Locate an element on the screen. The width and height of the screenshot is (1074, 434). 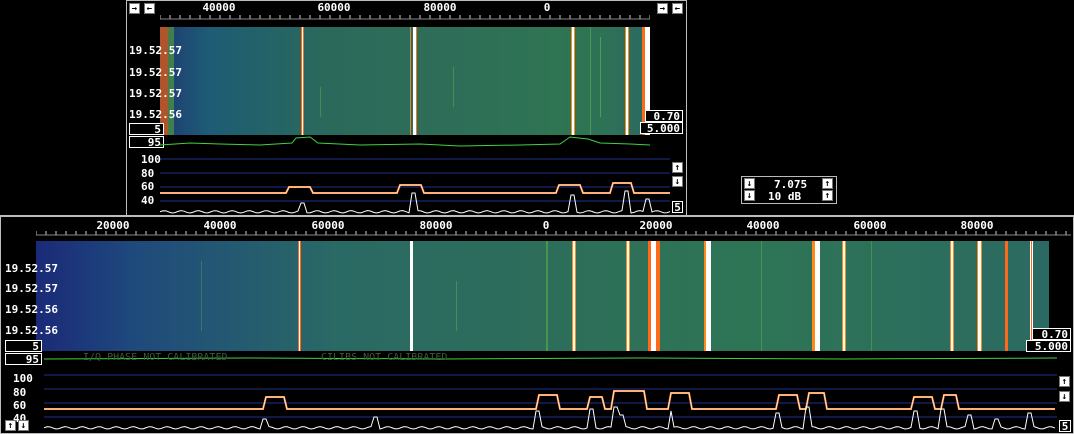
control-value-2: 10 dB is located at coordinates (784, 196).